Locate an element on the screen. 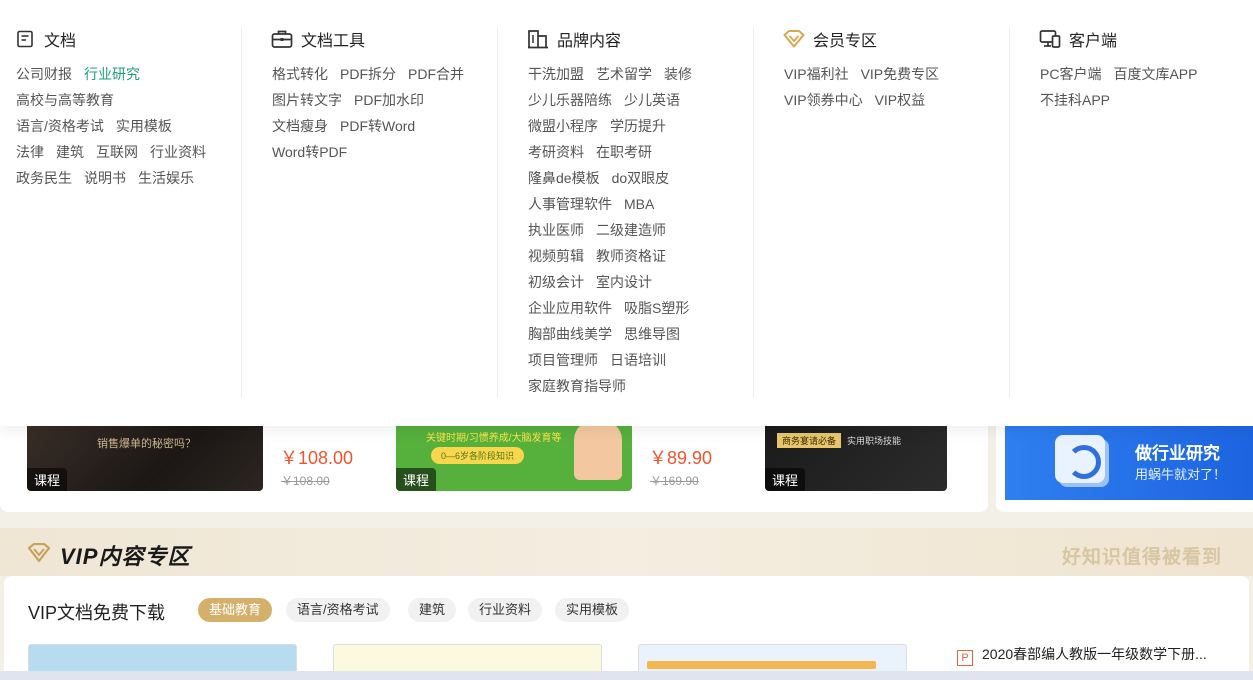 This screenshot has width=1253, height=680. menu-link: 文档瘦身 is located at coordinates (300, 126).